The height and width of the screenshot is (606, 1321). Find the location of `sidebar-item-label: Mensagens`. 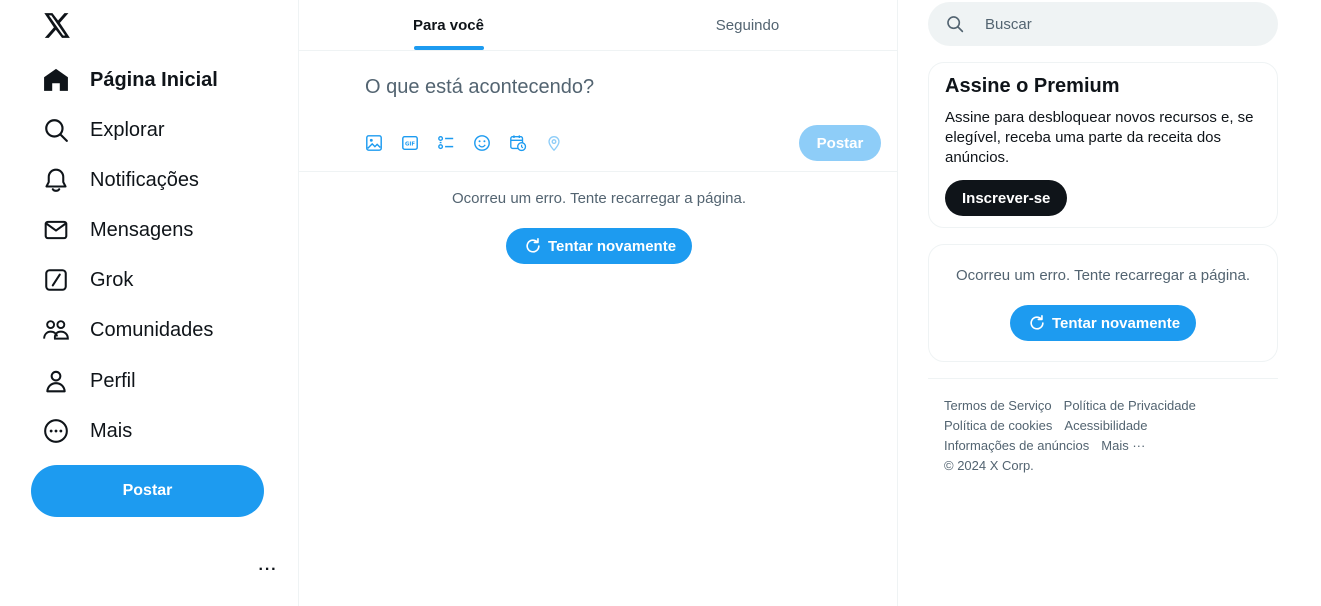

sidebar-item-label: Mensagens is located at coordinates (142, 229).